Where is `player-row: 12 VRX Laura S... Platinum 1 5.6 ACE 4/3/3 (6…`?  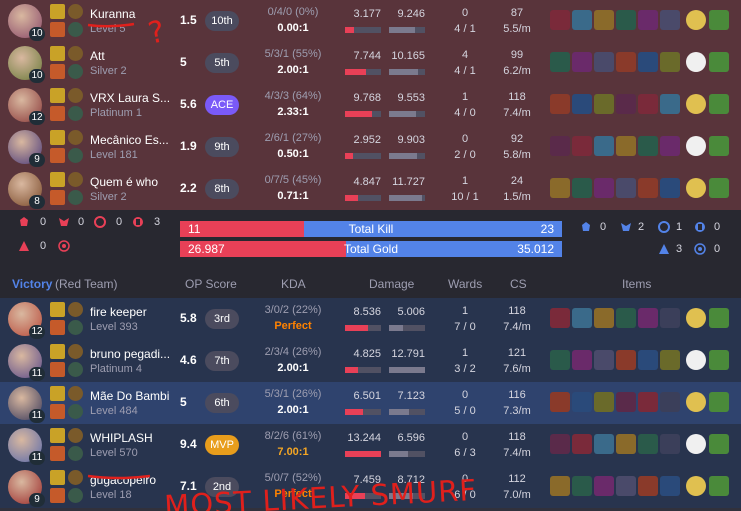 player-row: 12 VRX Laura S... Platinum 1 5.6 ACE 4/3/3 (6… is located at coordinates (370, 105).